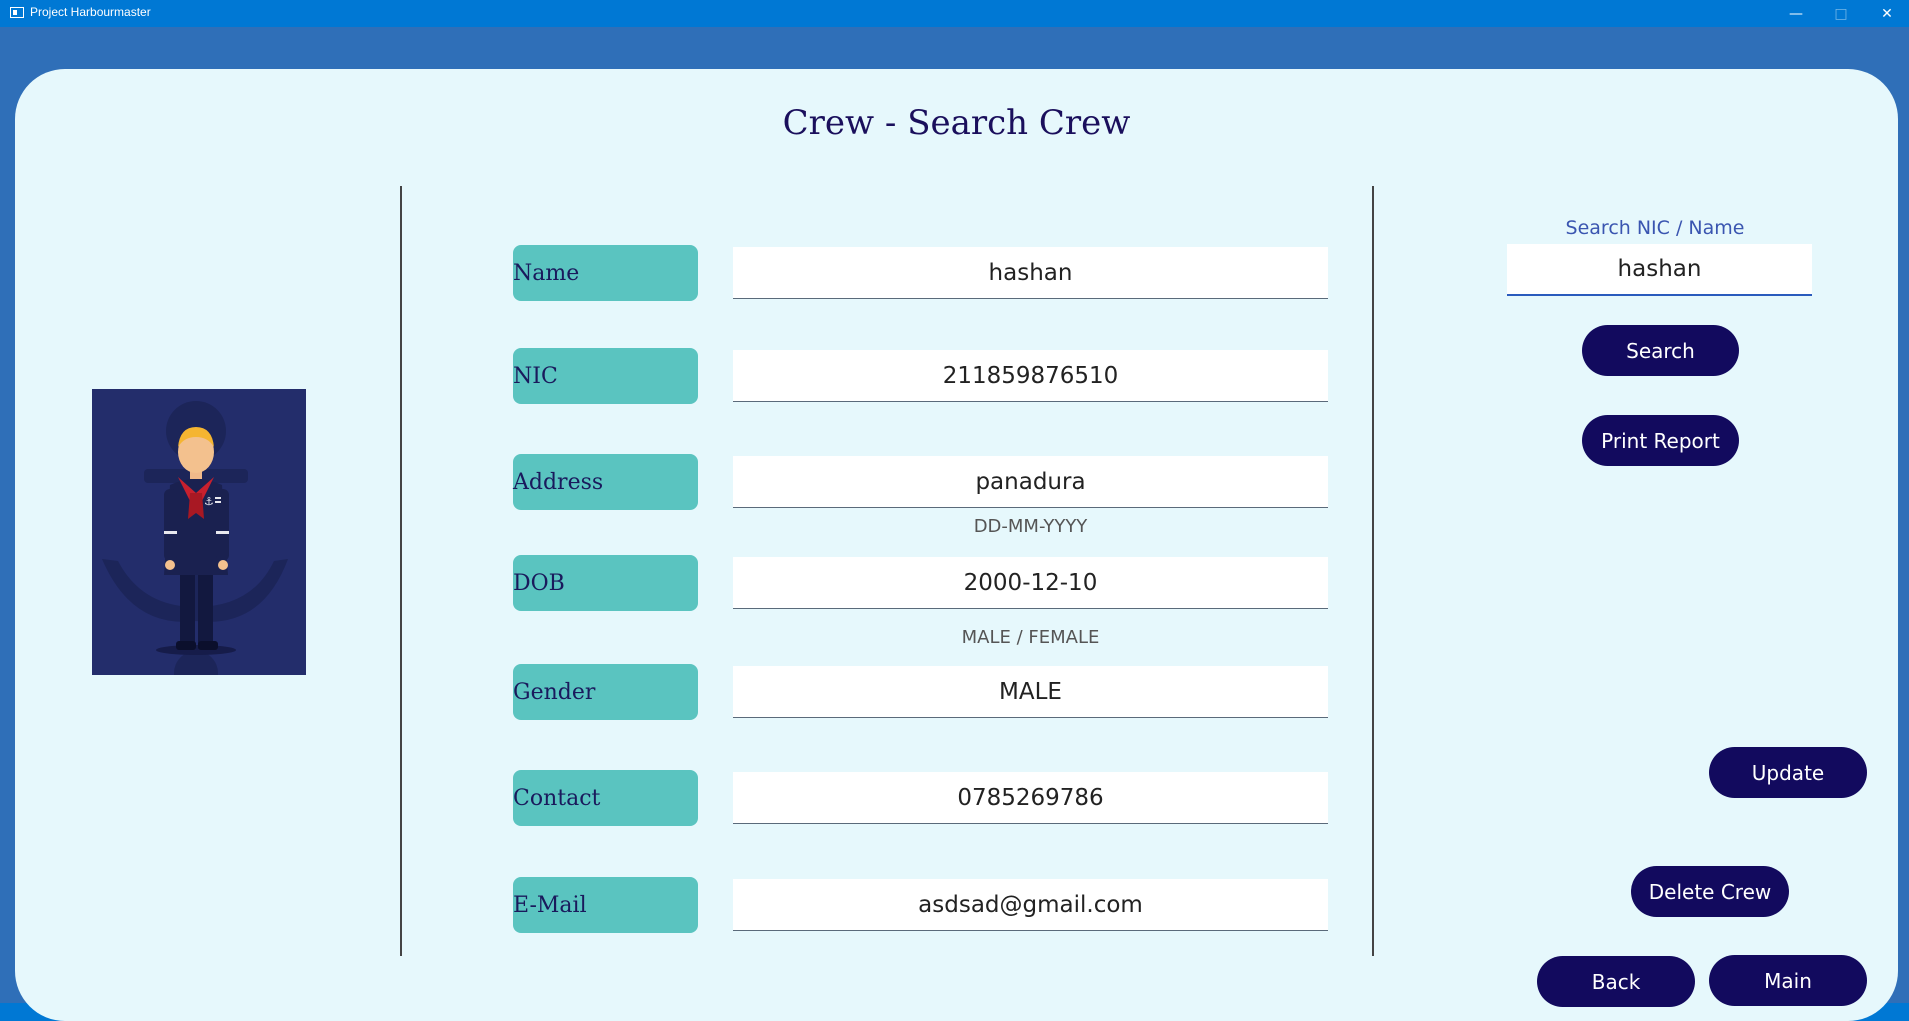  What do you see at coordinates (1030, 798) in the screenshot?
I see `contact-field: 0785269786` at bounding box center [1030, 798].